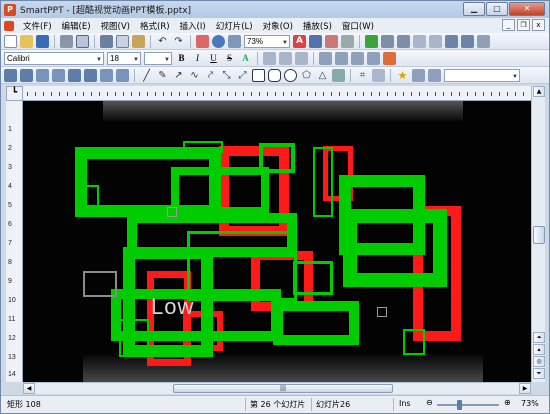 Image resolution: width=550 pixels, height=414 pixels. What do you see at coordinates (468, 405) in the screenshot?
I see `zoom-slider` at bounding box center [468, 405].